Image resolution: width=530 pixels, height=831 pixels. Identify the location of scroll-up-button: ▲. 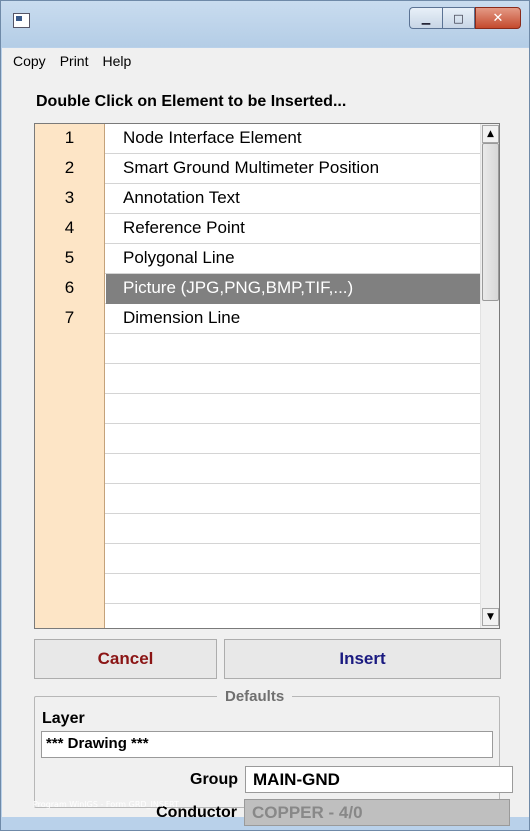
(490, 134).